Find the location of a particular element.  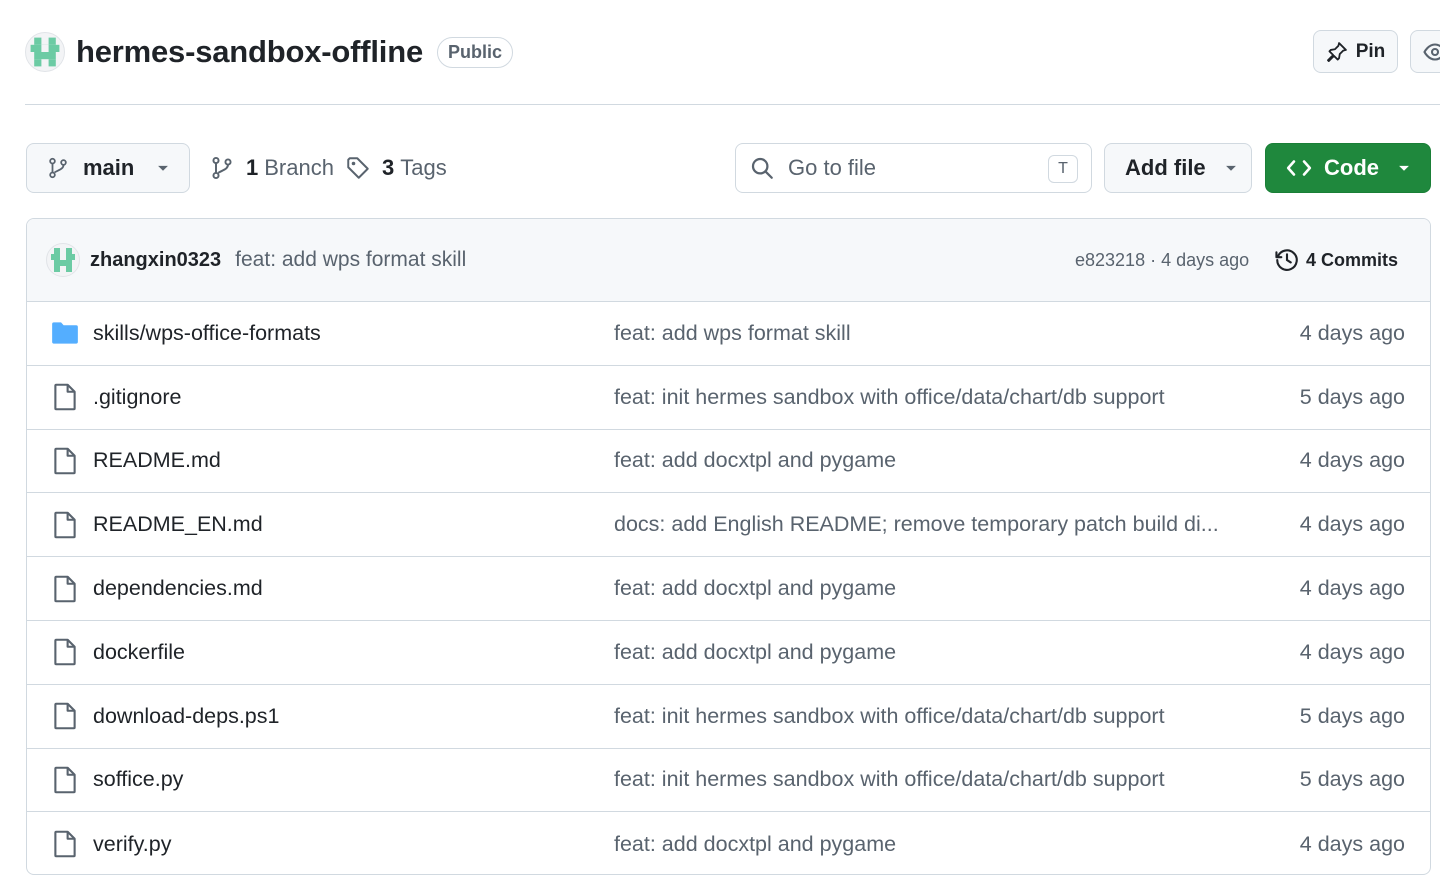

branches-label: Branch is located at coordinates (299, 167).